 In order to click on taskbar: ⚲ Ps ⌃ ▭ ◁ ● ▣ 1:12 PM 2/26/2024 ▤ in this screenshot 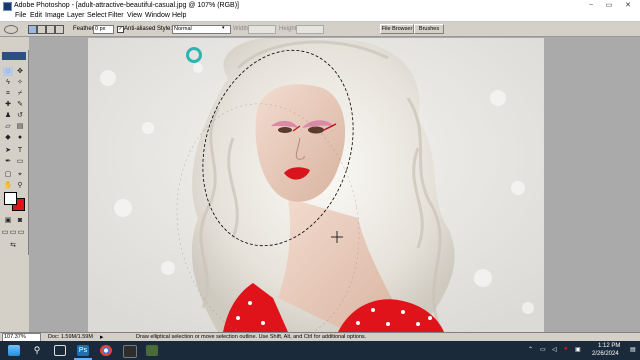, I will do `click(320, 350)`.